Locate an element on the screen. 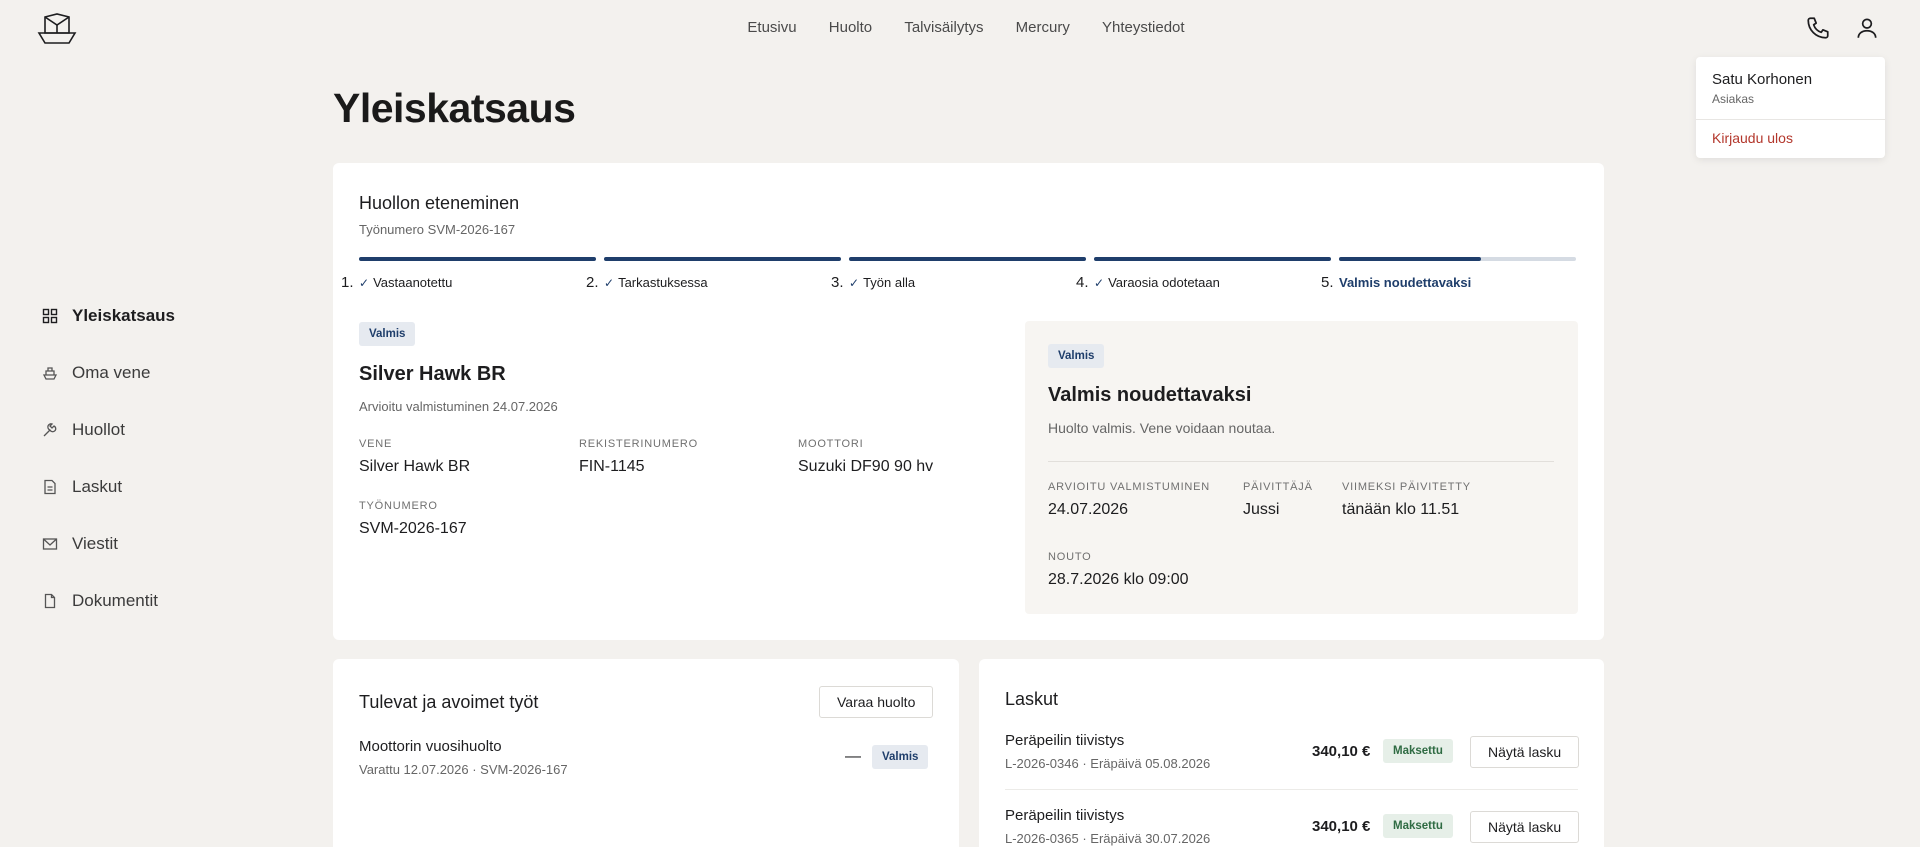  nav-huolto: Huolto is located at coordinates (850, 27).